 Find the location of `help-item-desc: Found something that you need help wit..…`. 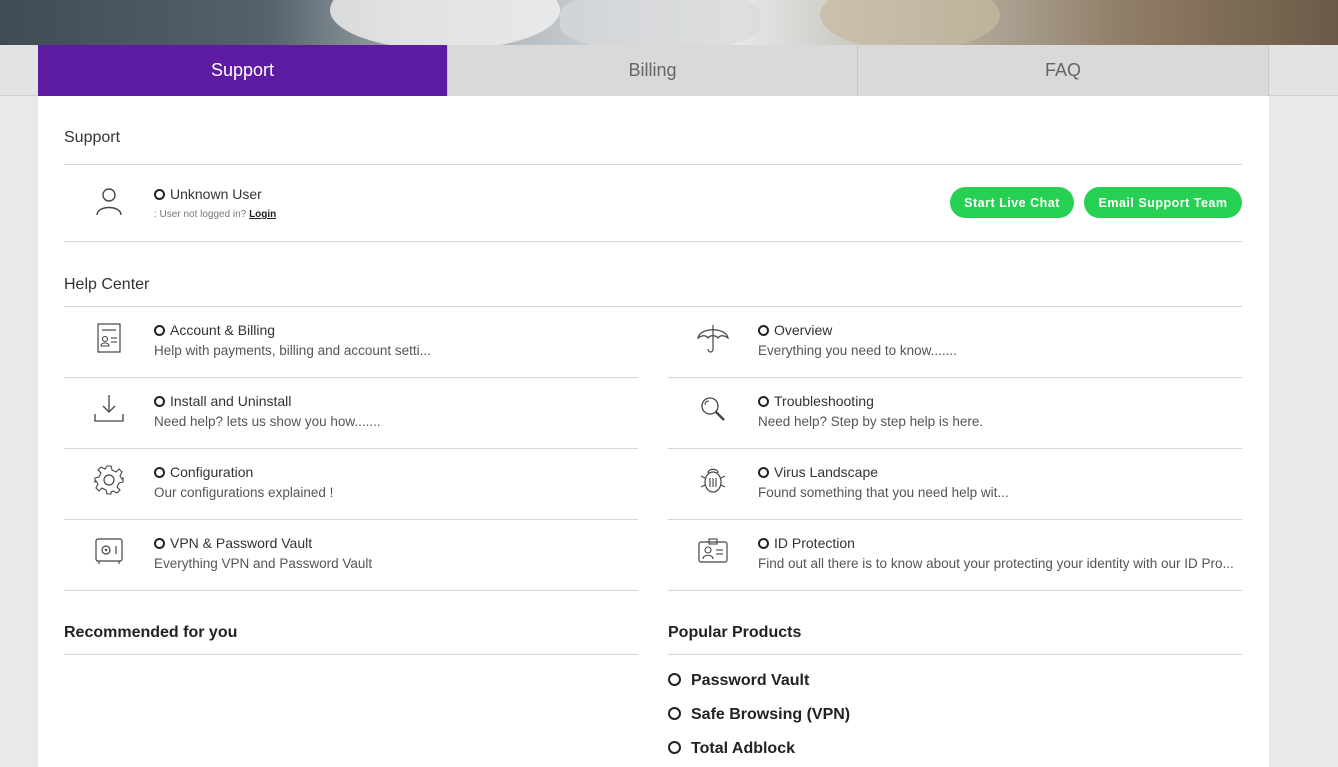

help-item-desc: Found something that you need help wit..… is located at coordinates (883, 492).